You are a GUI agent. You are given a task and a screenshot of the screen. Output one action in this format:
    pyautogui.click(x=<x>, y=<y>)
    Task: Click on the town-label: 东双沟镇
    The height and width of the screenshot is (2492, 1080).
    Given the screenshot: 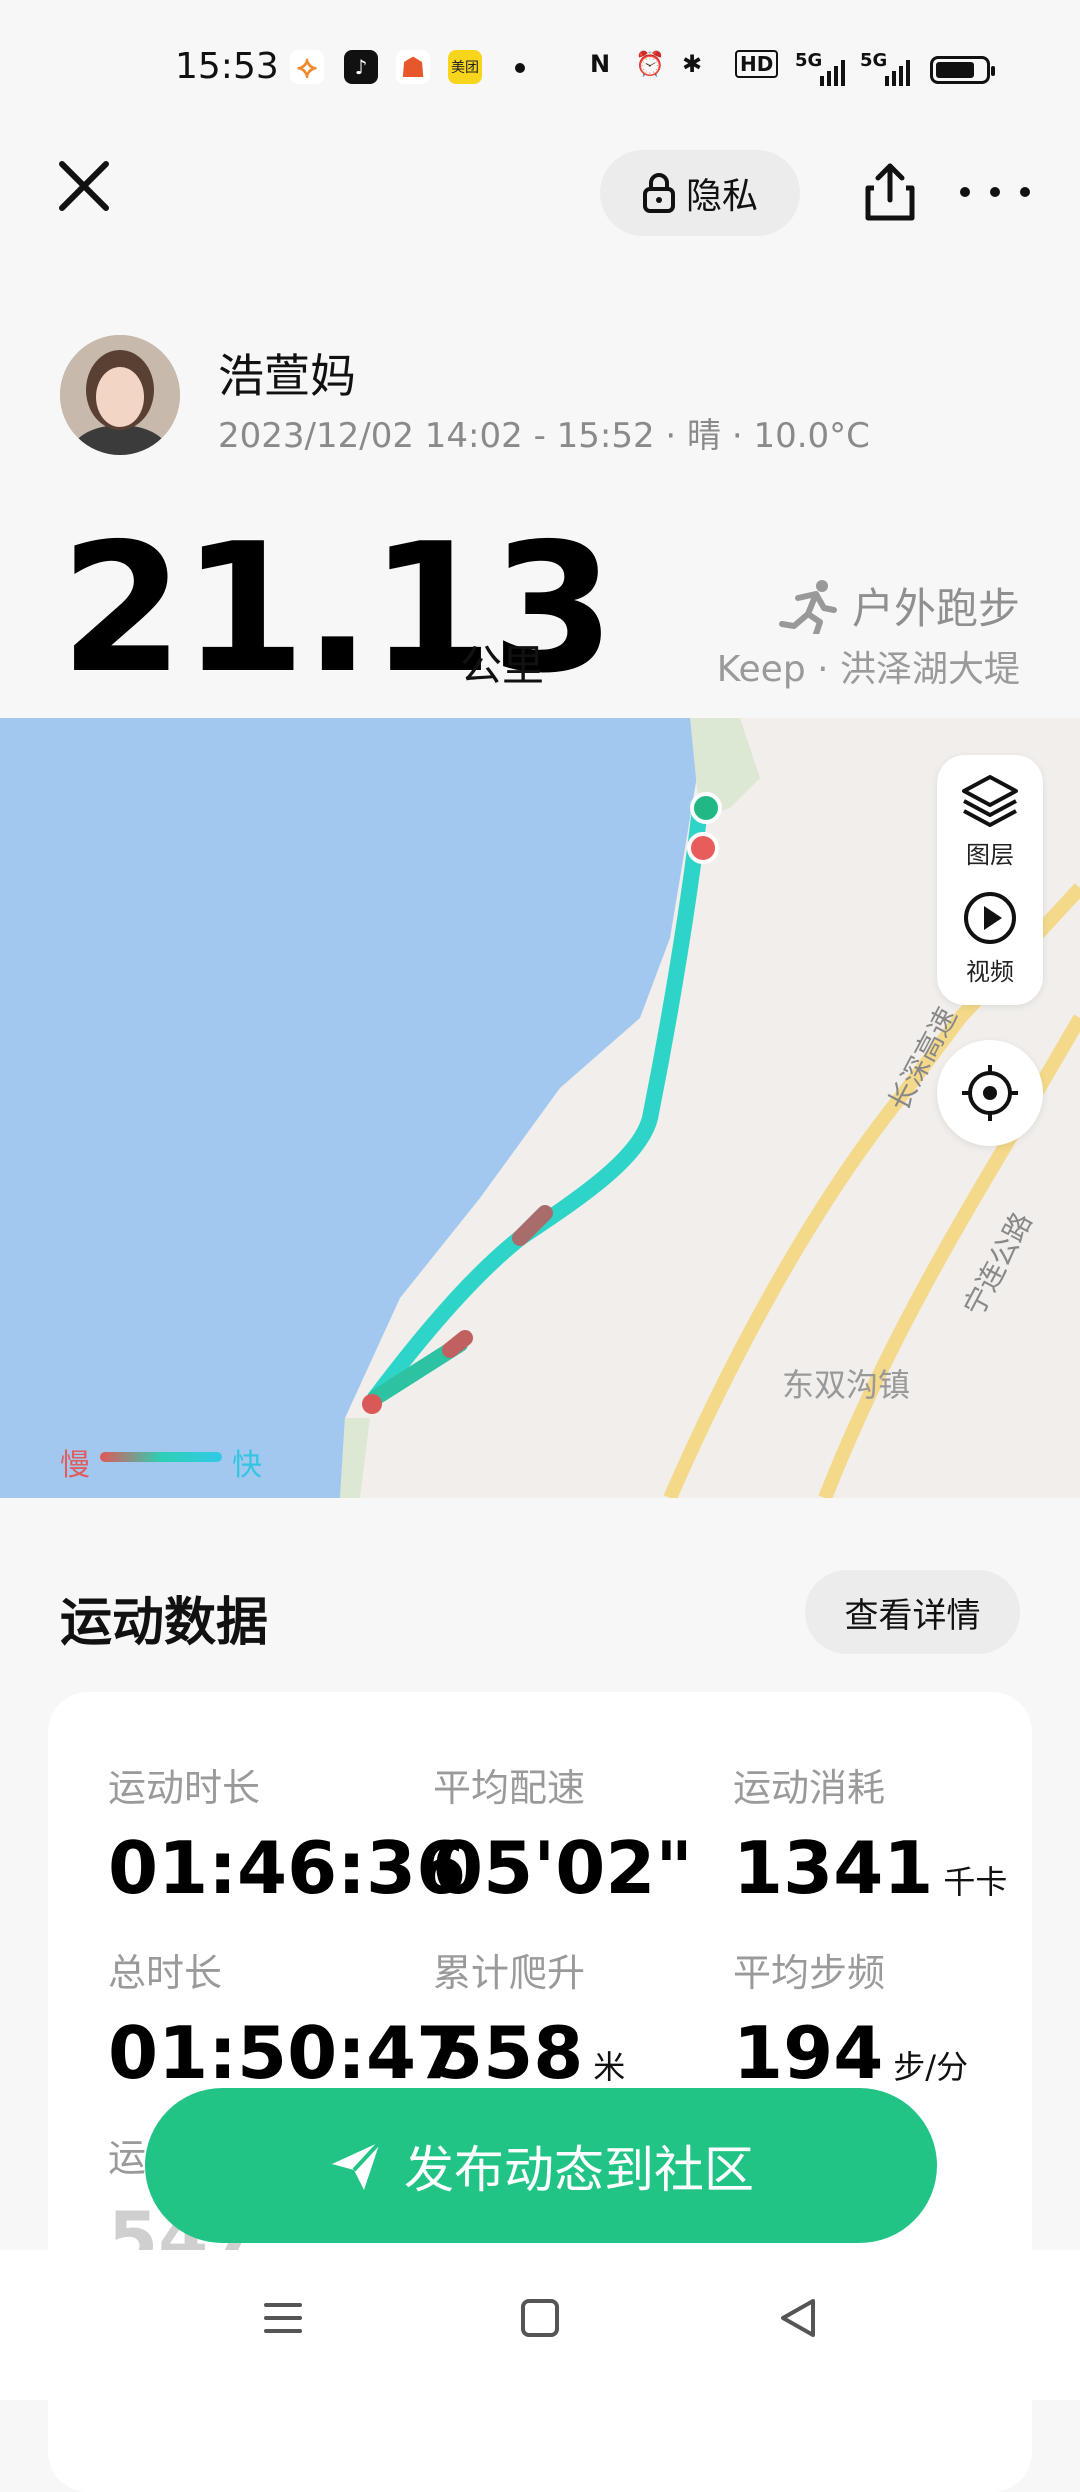 What is the action you would take?
    pyautogui.click(x=846, y=1385)
    